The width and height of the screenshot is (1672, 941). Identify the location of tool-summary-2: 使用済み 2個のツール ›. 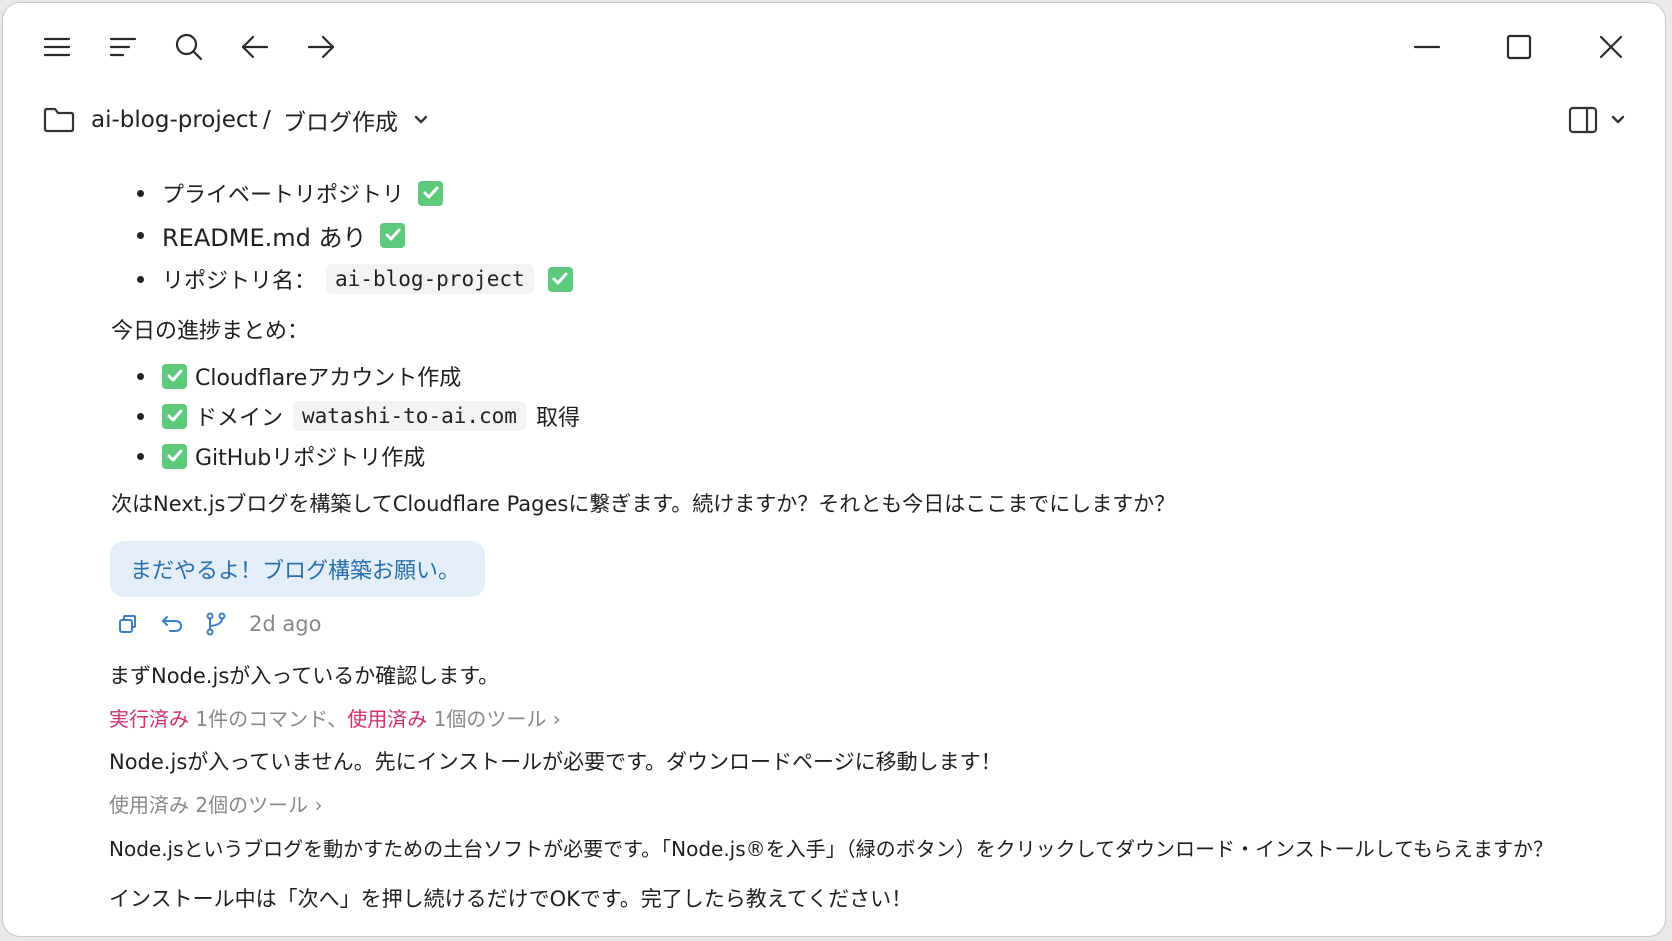
(215, 803).